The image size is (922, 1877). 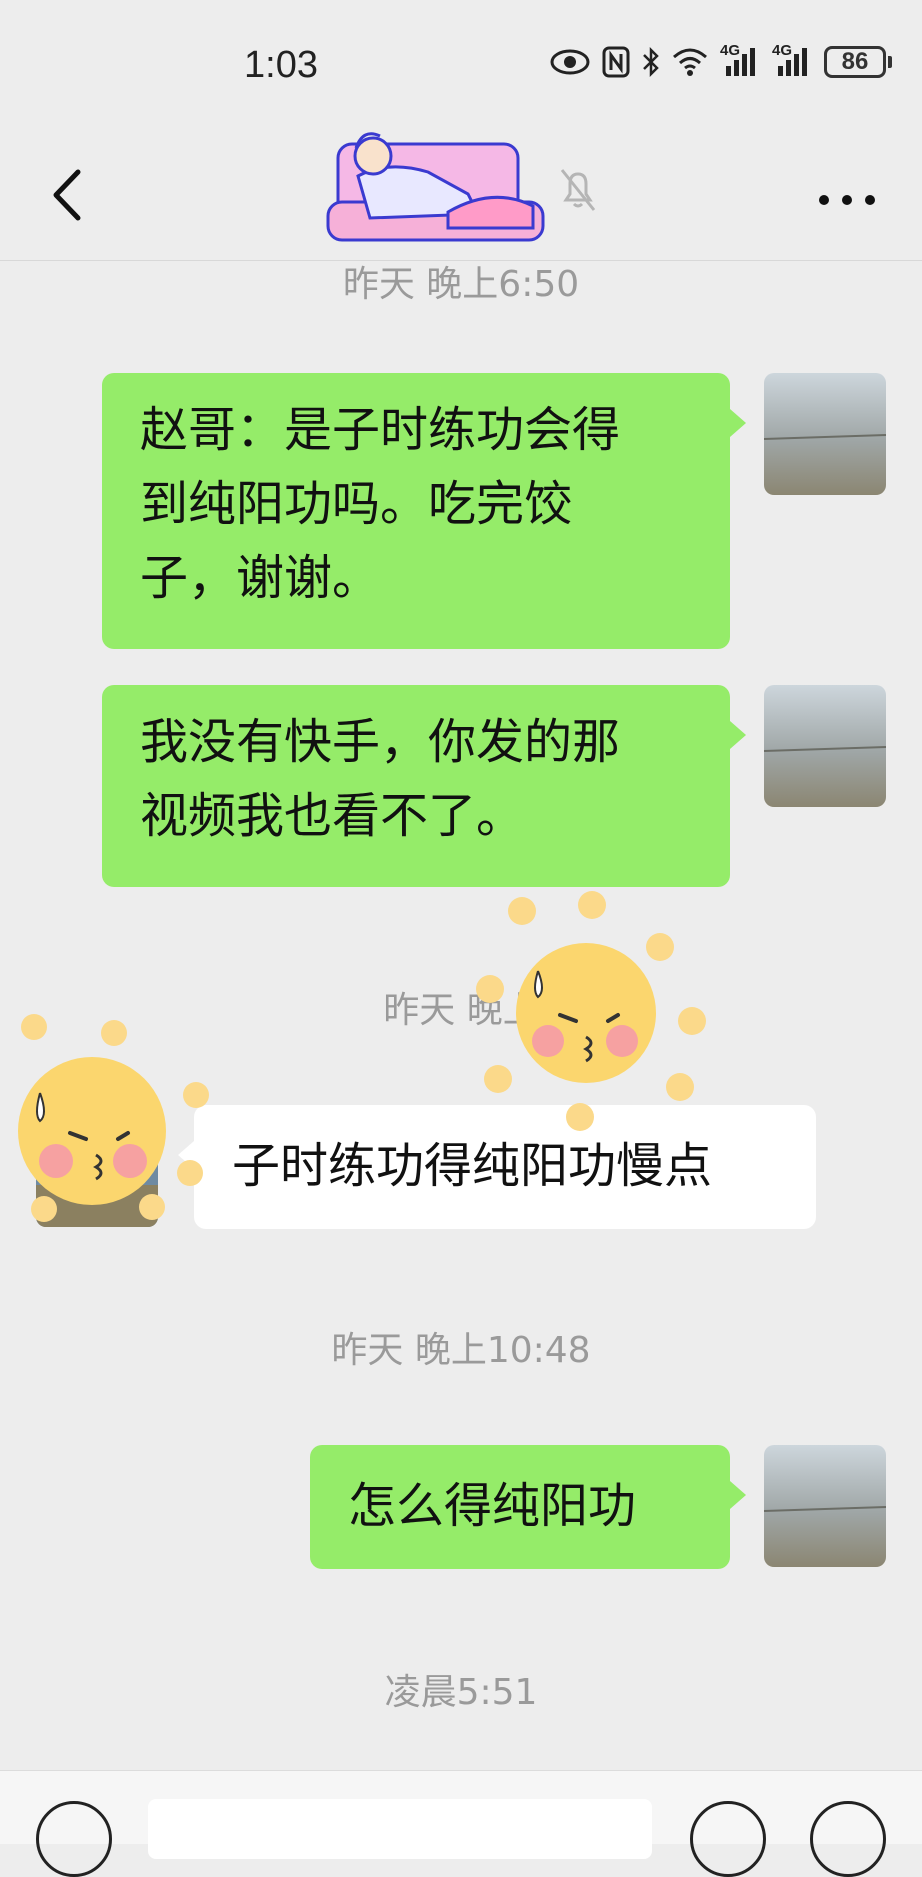 I want to click on message-line: 到纯阳功吗。吃完饺, so click(x=356, y=504).